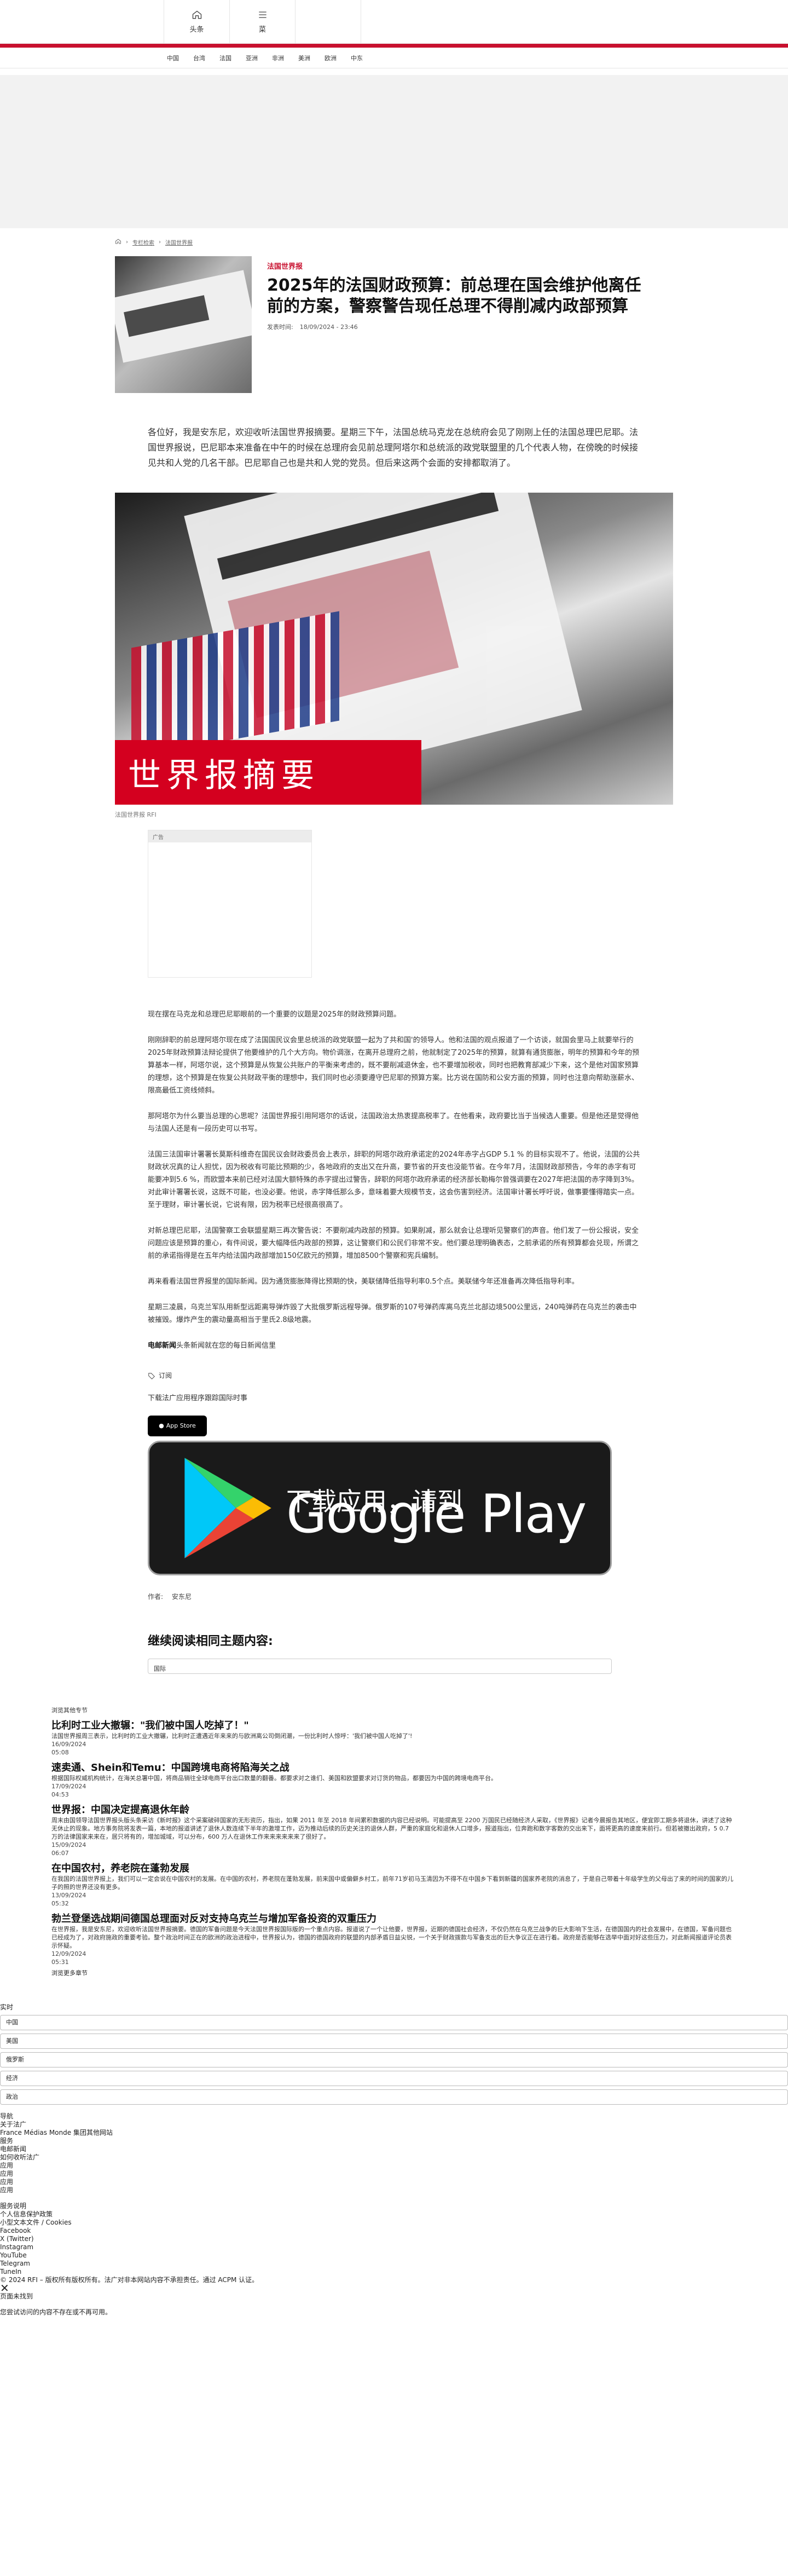 The image size is (788, 2576). I want to click on footer-topic-field: 中国, so click(394, 2022).